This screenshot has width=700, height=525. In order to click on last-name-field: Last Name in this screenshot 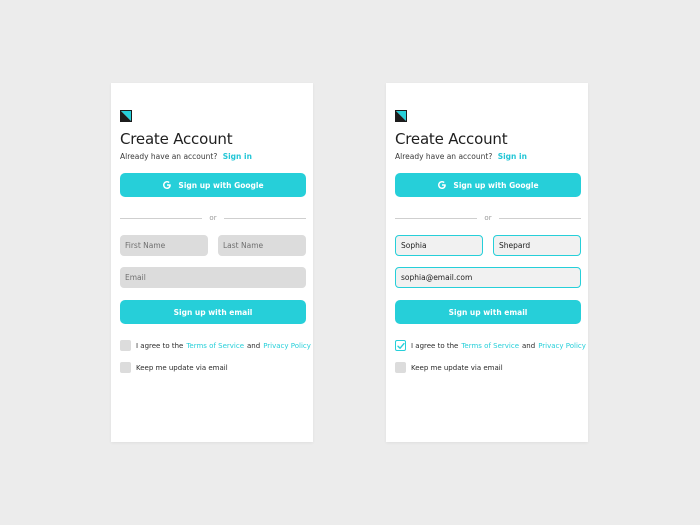, I will do `click(262, 245)`.